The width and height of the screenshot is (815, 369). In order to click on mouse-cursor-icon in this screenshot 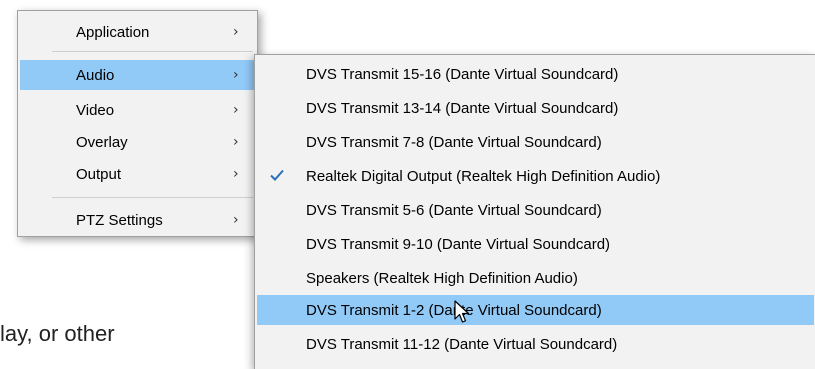, I will do `click(462, 311)`.